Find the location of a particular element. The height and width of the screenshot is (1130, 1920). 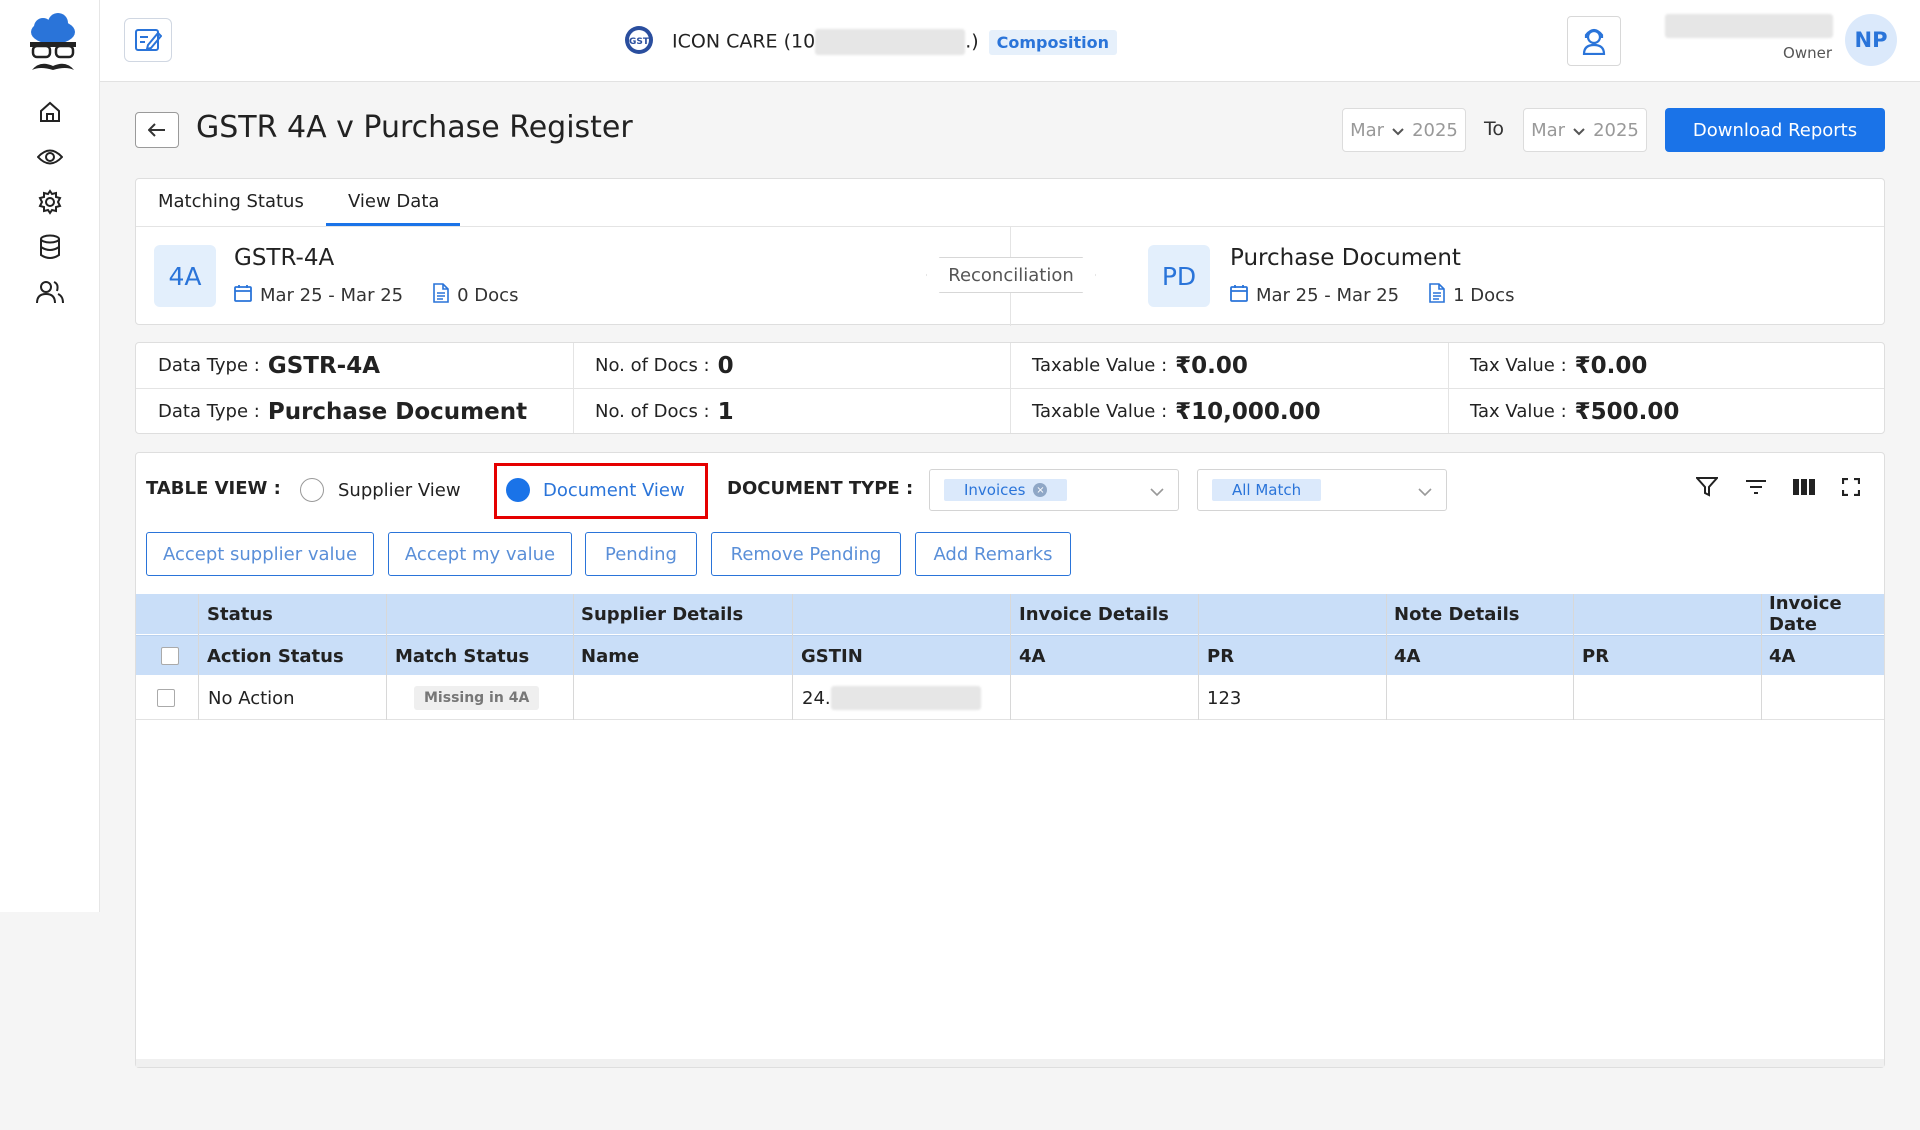

active-tab-indicator is located at coordinates (393, 224).